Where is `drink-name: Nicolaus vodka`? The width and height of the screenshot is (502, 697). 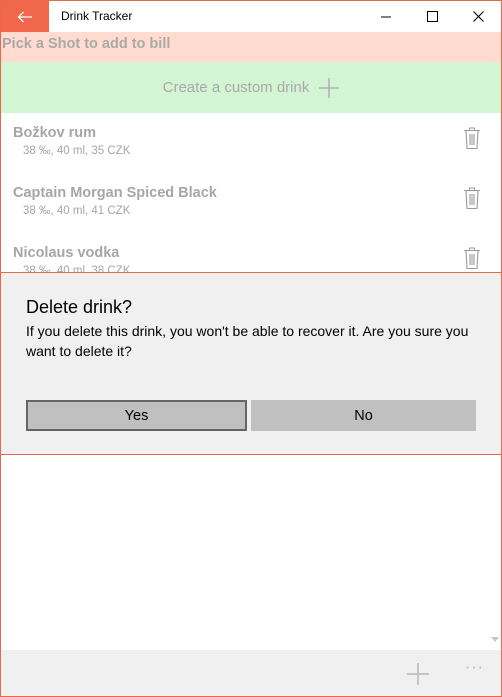 drink-name: Nicolaus vodka is located at coordinates (66, 253).